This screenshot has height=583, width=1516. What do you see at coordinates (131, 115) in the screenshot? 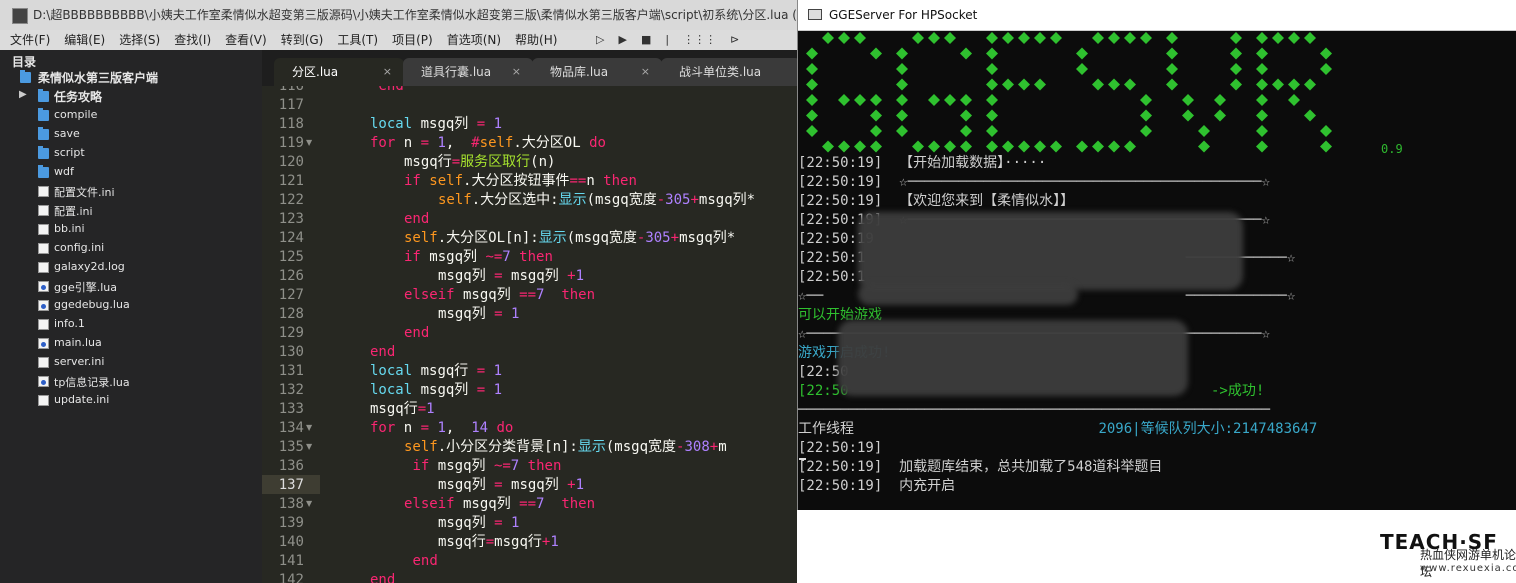
I see `sidebar-item: compile` at bounding box center [131, 115].